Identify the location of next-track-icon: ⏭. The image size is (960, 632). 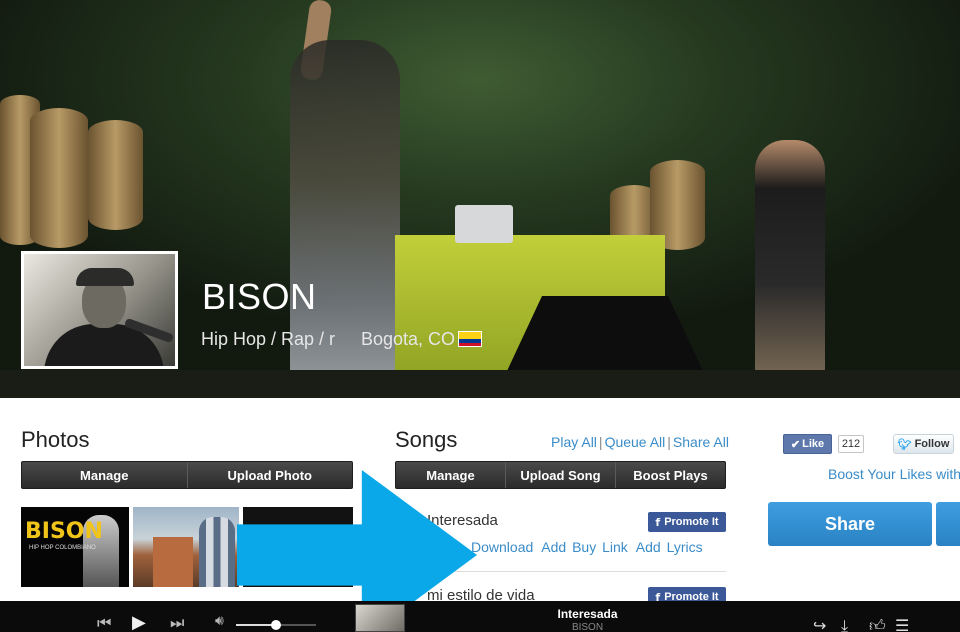
(177, 622).